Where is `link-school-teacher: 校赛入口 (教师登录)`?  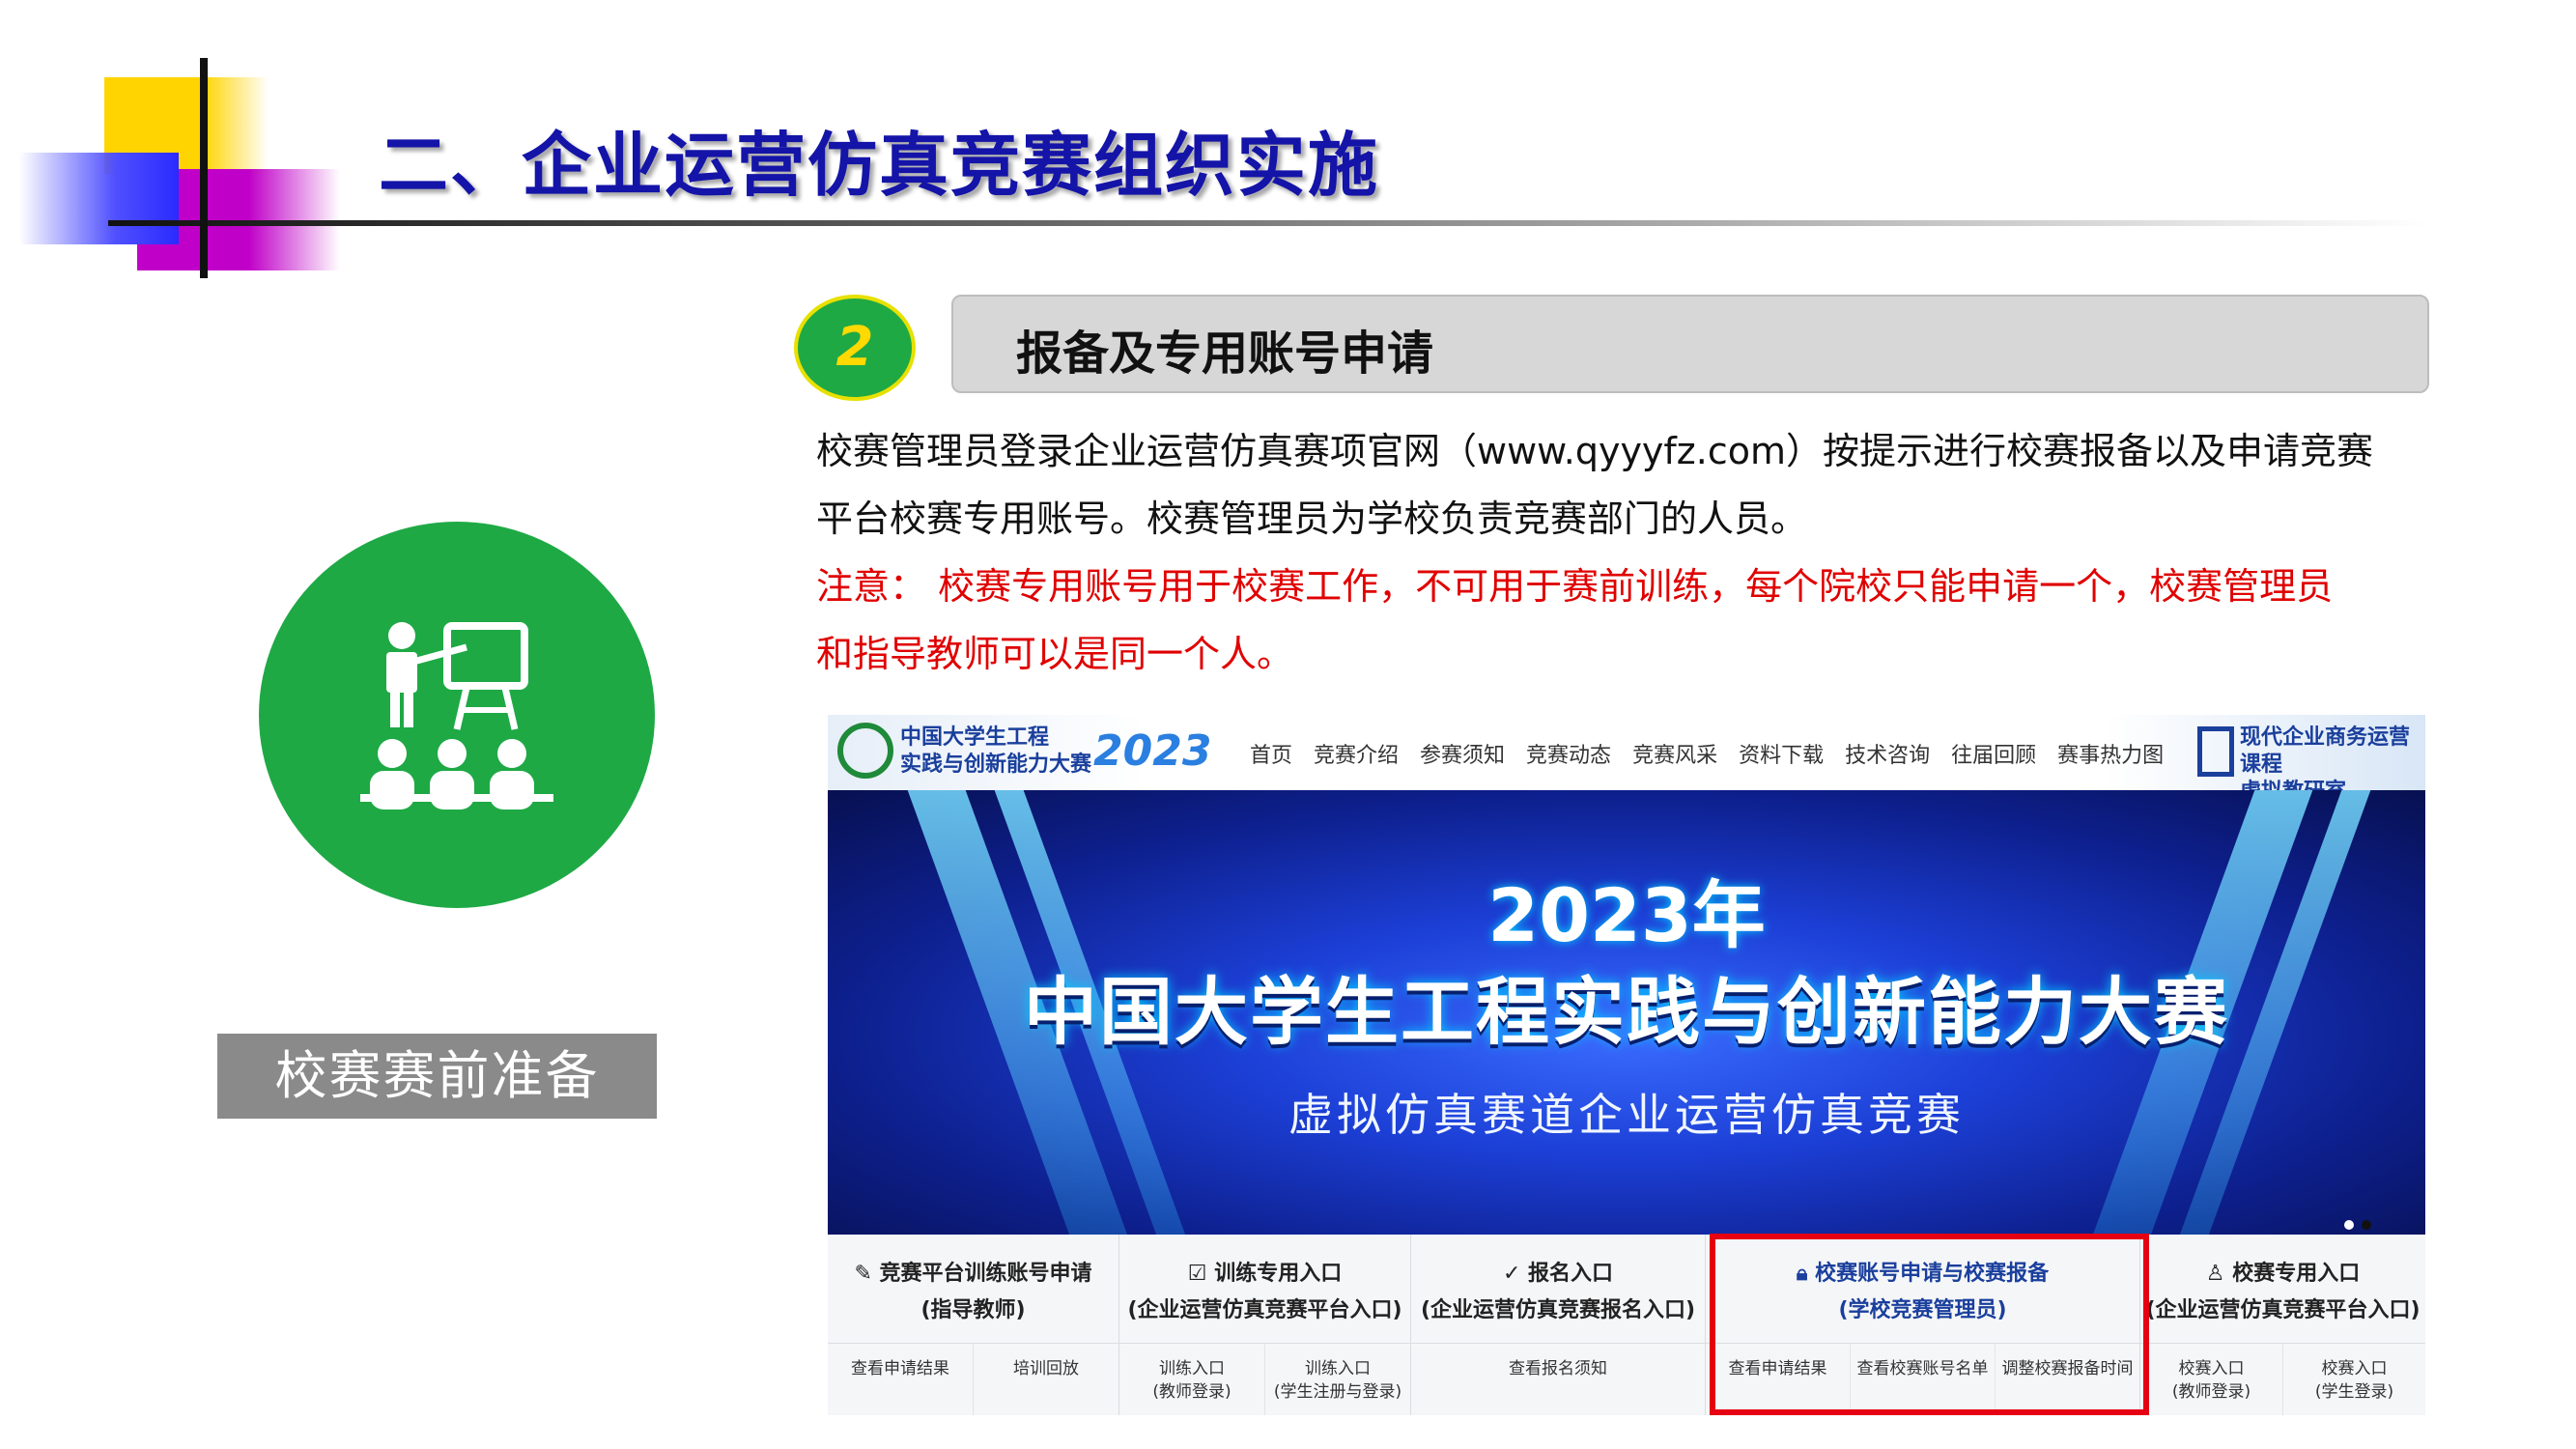
link-school-teacher: 校赛入口 (教师登录) is located at coordinates (2211, 1379).